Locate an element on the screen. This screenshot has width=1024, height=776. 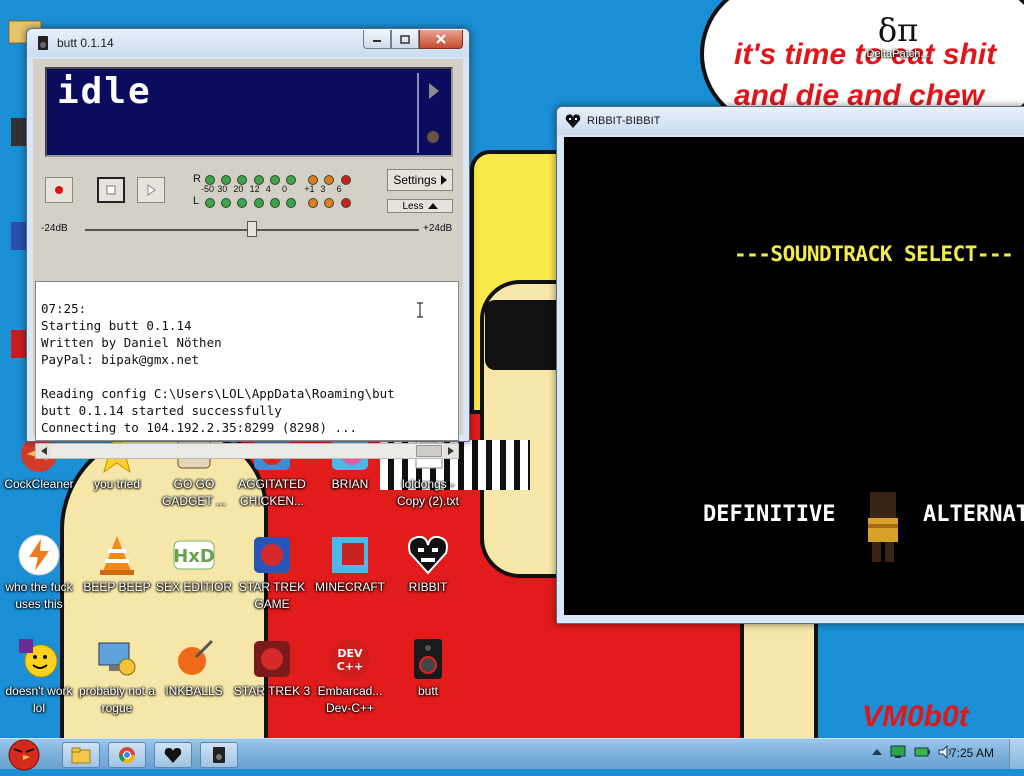
desktop-icon-butt: butt is located at coordinates (428, 668).